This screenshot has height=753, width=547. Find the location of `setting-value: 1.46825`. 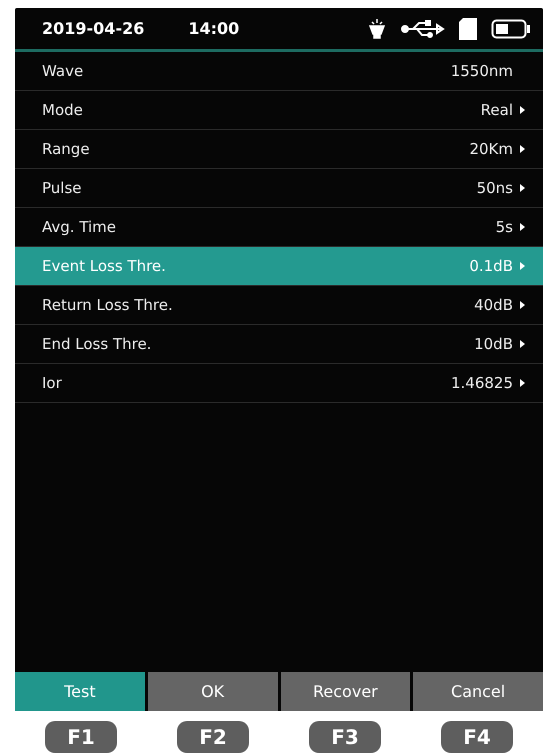

setting-value: 1.46825 is located at coordinates (481, 383).